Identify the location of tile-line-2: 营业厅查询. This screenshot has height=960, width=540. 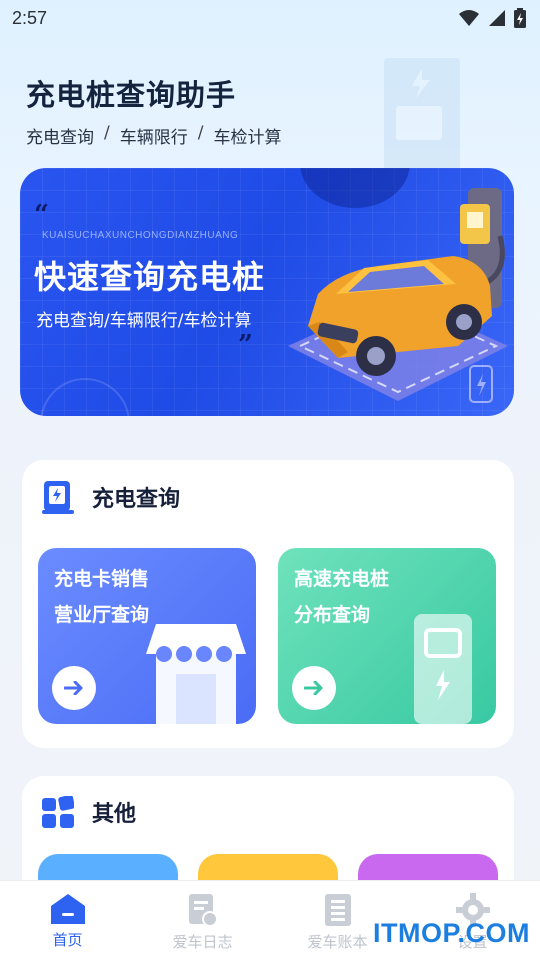
(102, 615).